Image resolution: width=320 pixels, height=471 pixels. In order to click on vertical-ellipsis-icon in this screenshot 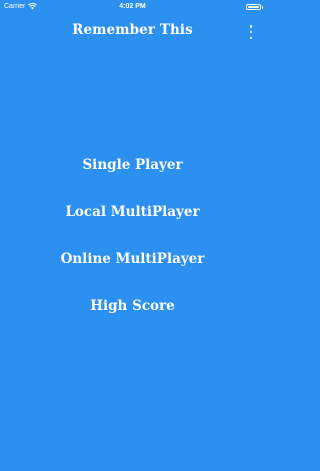, I will do `click(251, 32)`.